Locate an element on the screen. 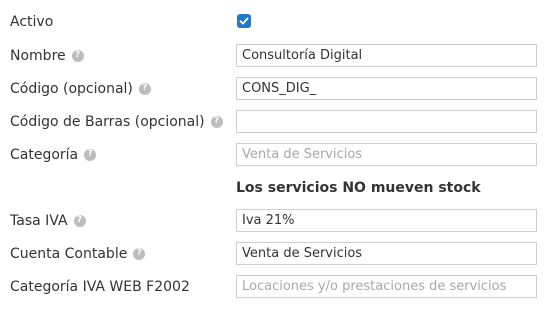 This screenshot has height=310, width=553. cuenta-contable-label-text: Cuenta Contable is located at coordinates (69, 253).